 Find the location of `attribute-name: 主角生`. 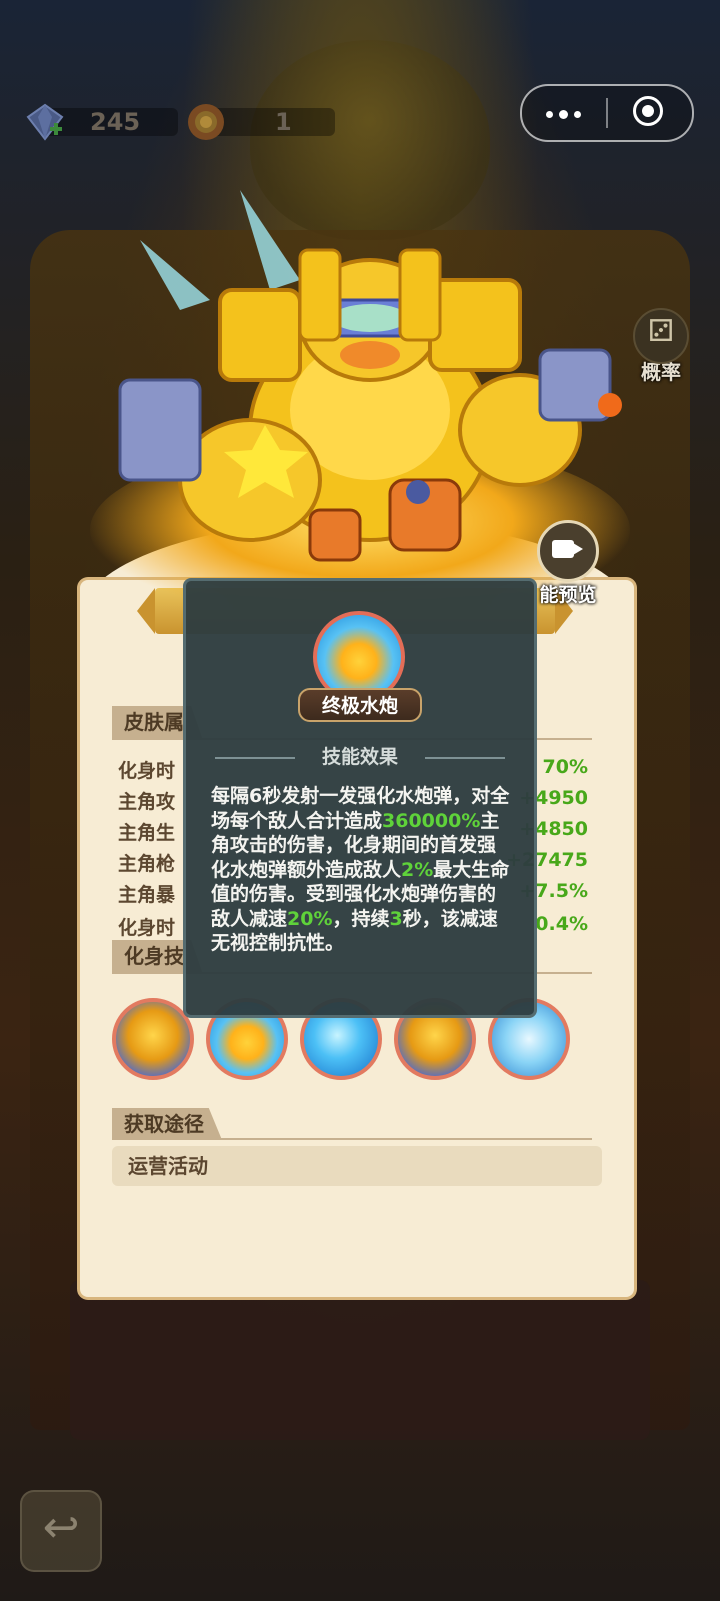

attribute-name: 主角生 is located at coordinates (147, 833).